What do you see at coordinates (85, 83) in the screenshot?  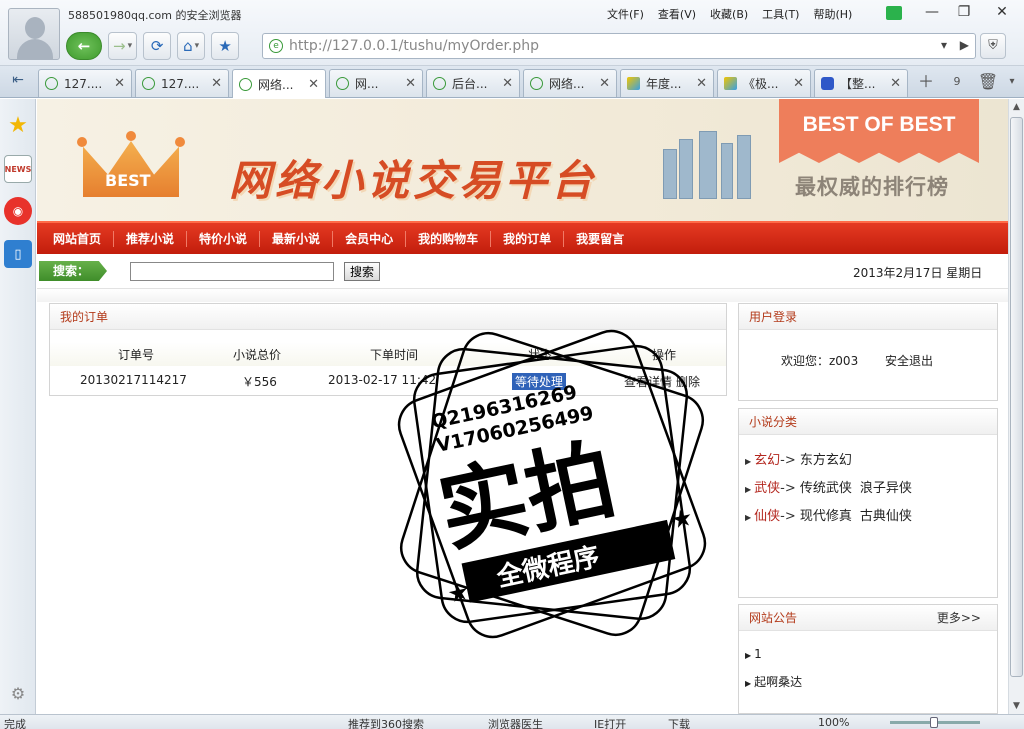 I see `tab-1: 127.... ✕` at bounding box center [85, 83].